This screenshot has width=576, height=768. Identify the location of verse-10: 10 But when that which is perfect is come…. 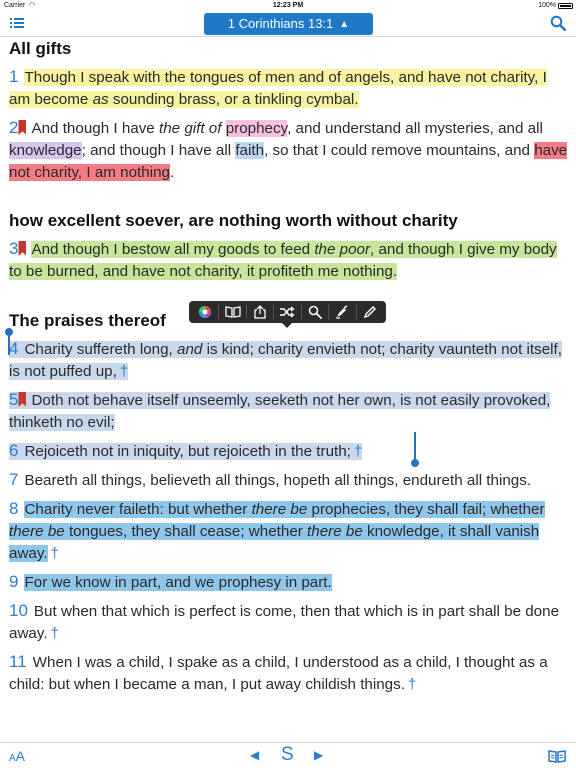
(289, 622).